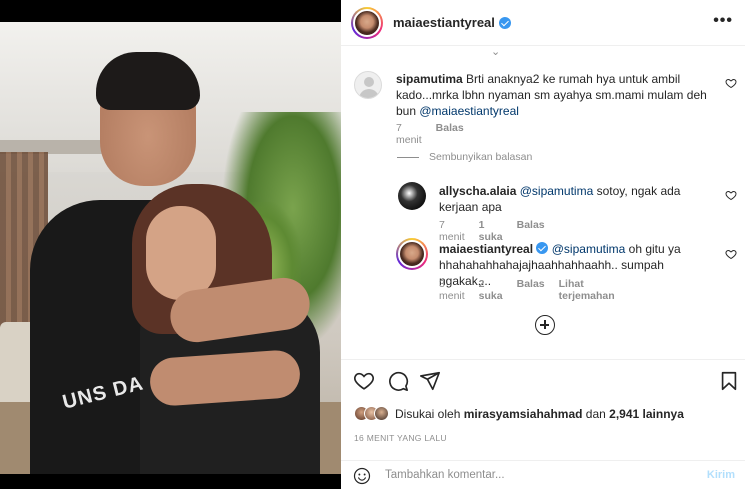  What do you see at coordinates (368, 85) in the screenshot?
I see `commenter-avatar` at bounding box center [368, 85].